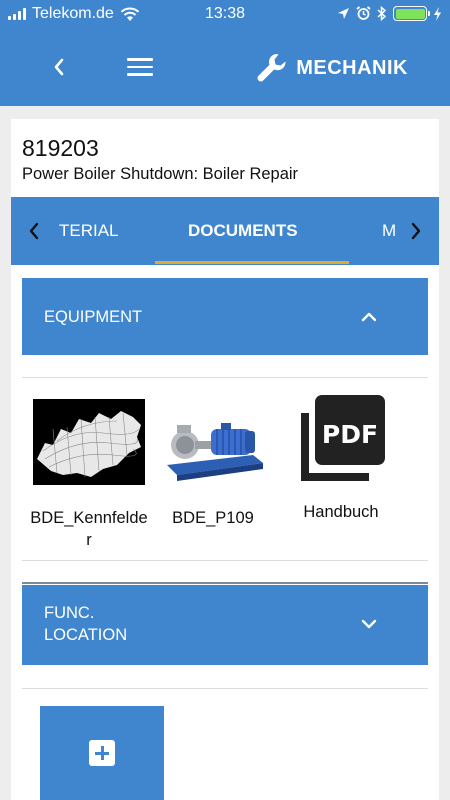 This screenshot has height=800, width=450. What do you see at coordinates (225, 625) in the screenshot?
I see `func-location-section-header: FUNC. LOCATION` at bounding box center [225, 625].